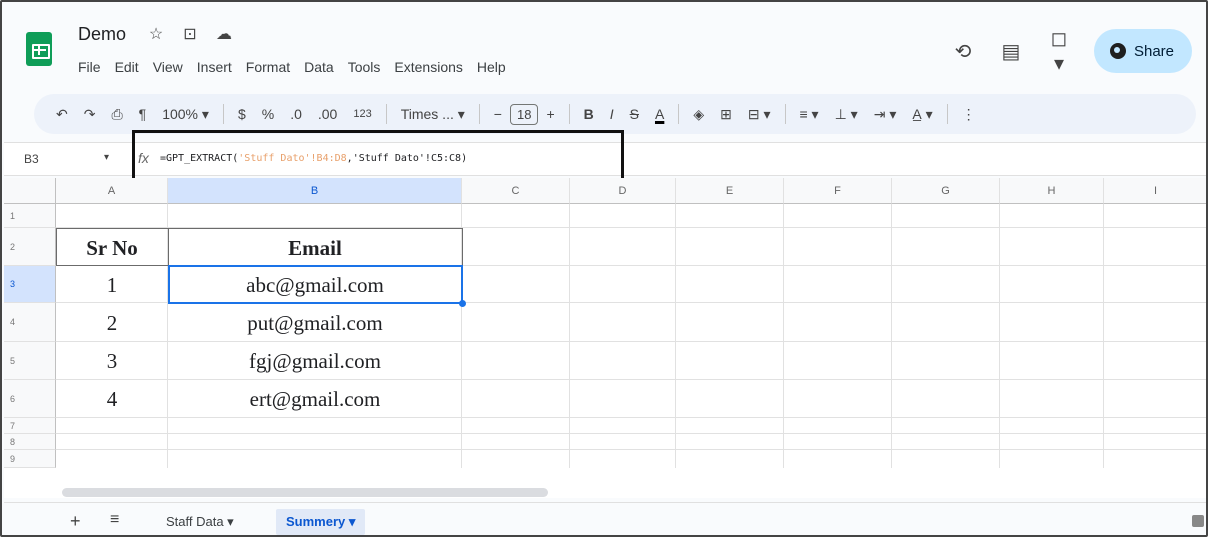 The image size is (1208, 537). What do you see at coordinates (315, 248) in the screenshot?
I see `table-header-email: Email` at bounding box center [315, 248].